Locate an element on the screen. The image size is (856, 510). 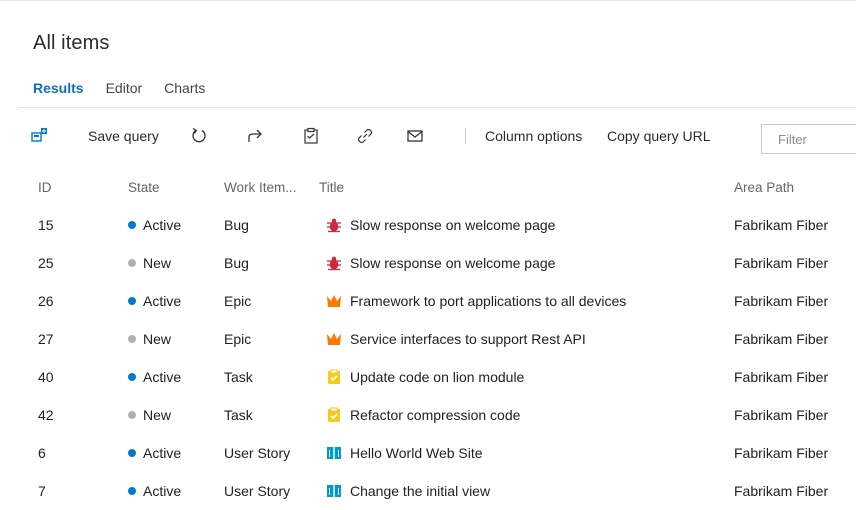
cell-title: Service interfaces to support Rest API is located at coordinates (456, 339).